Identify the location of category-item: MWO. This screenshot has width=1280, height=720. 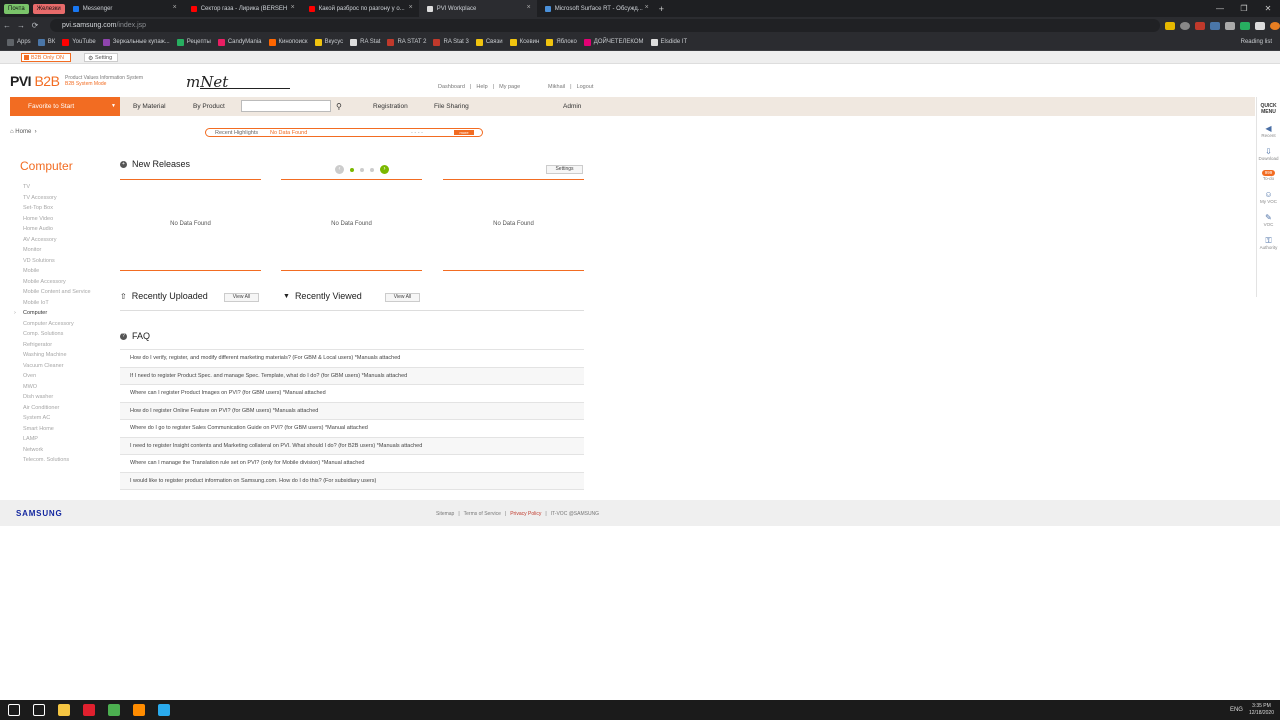
(57, 387).